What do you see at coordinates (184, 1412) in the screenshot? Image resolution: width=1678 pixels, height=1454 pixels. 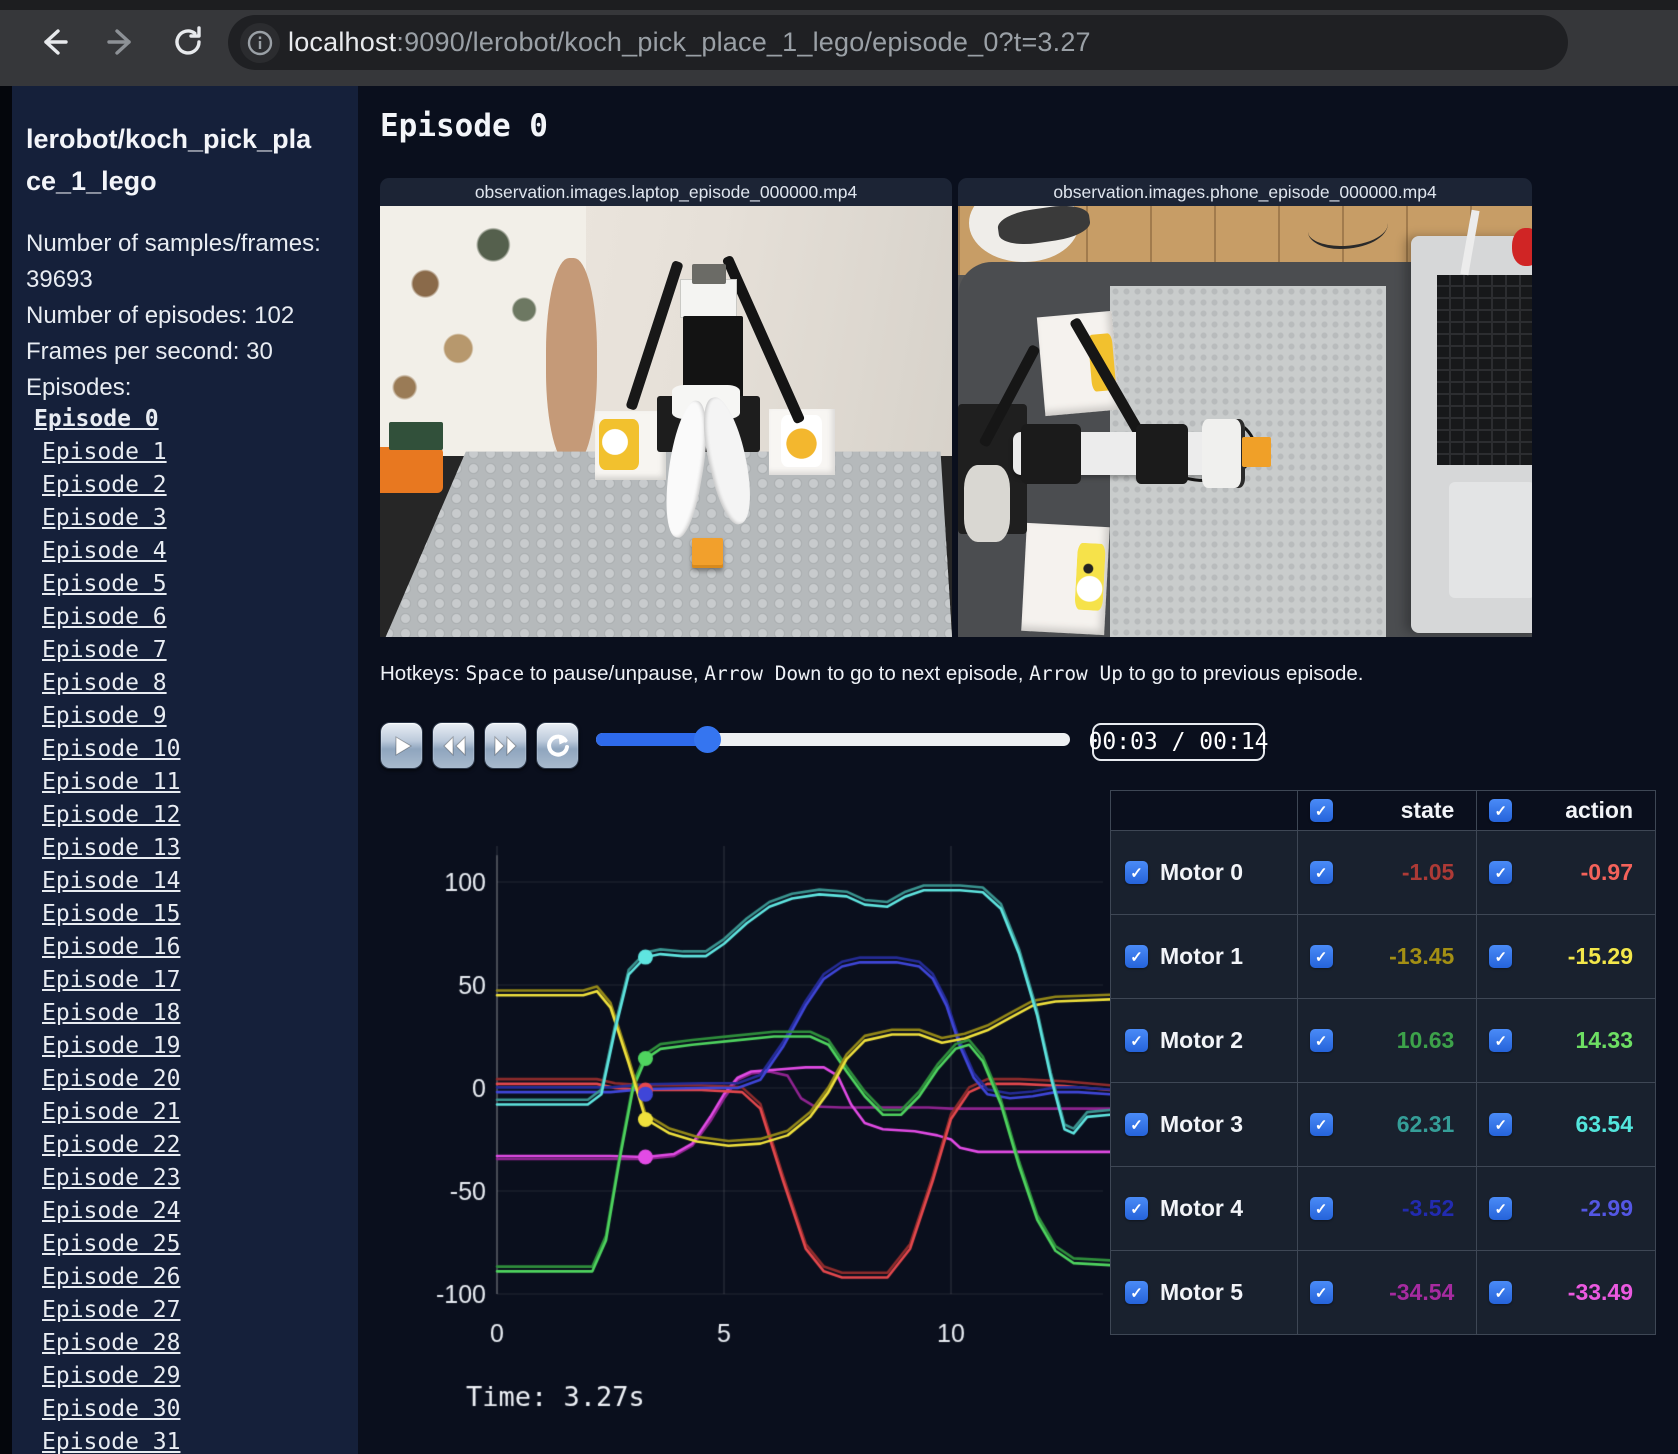 I see `episode-link-30: Episode 30` at bounding box center [184, 1412].